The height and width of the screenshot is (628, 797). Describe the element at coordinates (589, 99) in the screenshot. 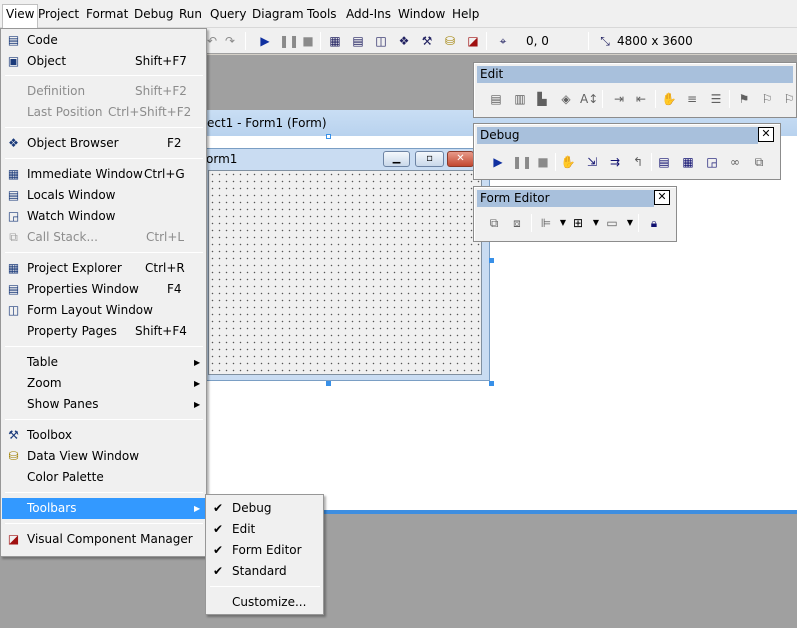

I see `complete-word-icon: A↕` at that location.